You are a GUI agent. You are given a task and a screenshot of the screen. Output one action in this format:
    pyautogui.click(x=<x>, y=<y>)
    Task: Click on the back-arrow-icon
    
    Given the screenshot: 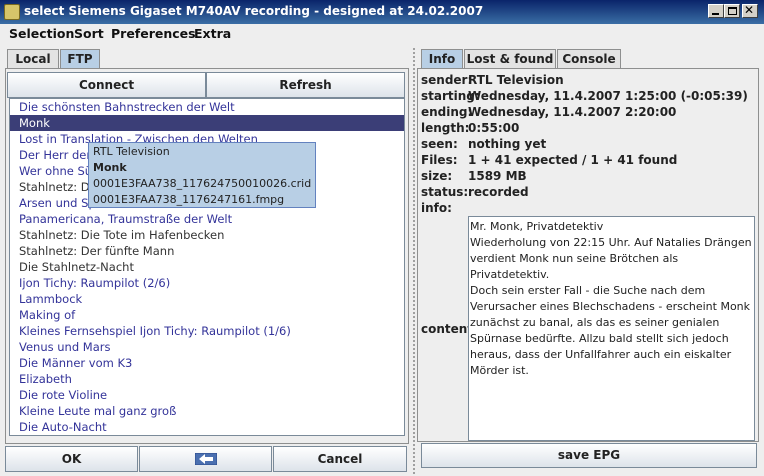 What is the action you would take?
    pyautogui.click(x=205, y=459)
    